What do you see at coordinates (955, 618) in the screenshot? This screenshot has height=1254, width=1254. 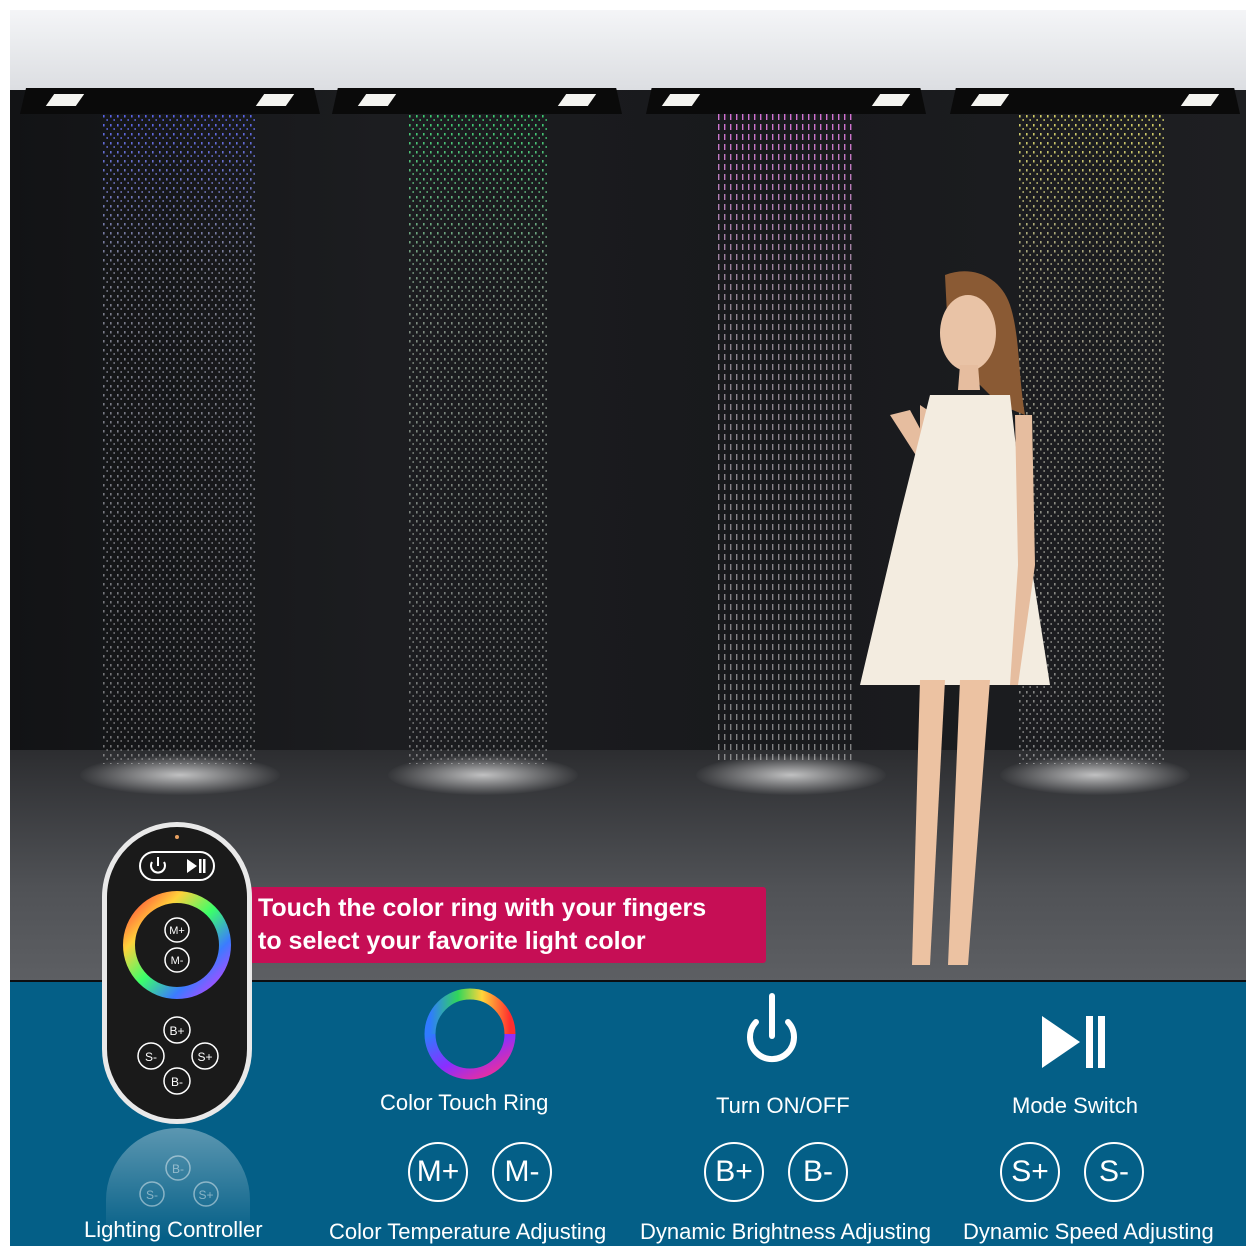 I see `model-figure` at bounding box center [955, 618].